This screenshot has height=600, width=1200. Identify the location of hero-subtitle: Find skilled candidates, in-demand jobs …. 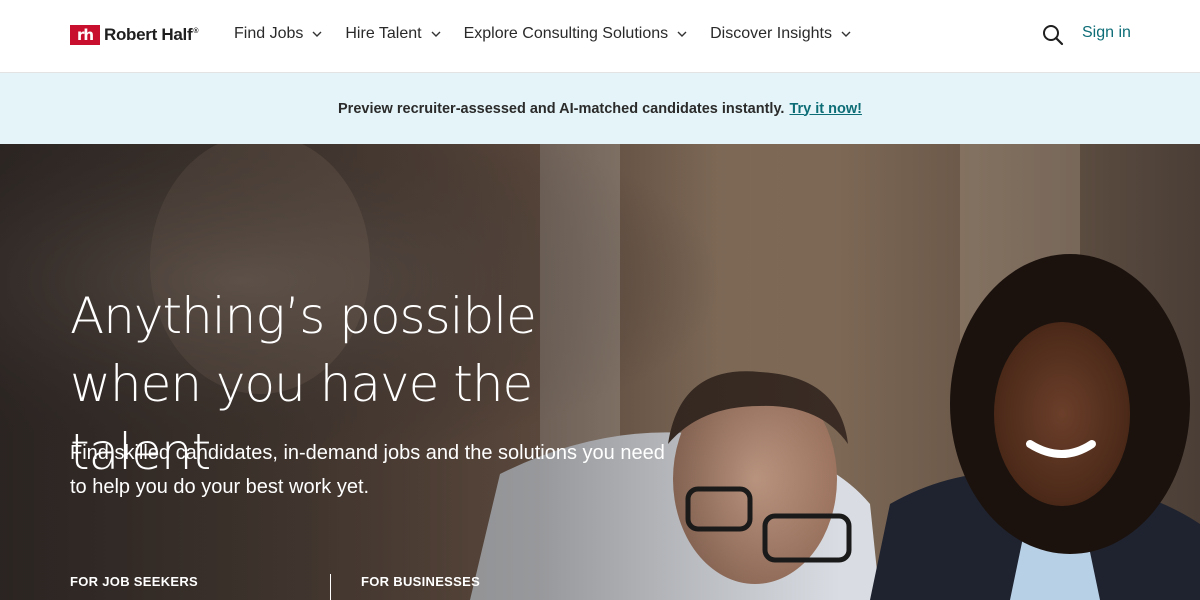
(367, 470).